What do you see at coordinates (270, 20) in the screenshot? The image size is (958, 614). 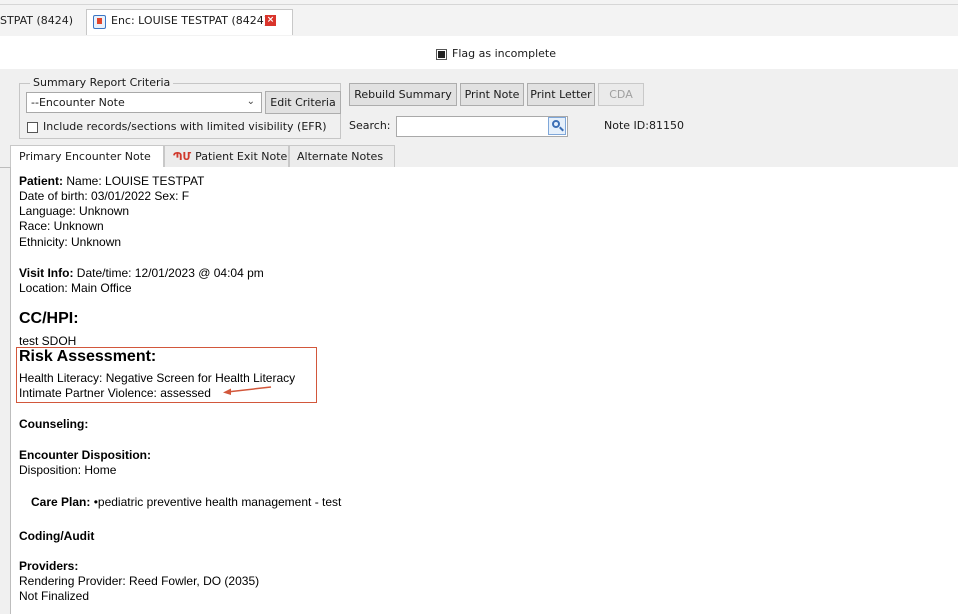 I see `close-icon: ×` at bounding box center [270, 20].